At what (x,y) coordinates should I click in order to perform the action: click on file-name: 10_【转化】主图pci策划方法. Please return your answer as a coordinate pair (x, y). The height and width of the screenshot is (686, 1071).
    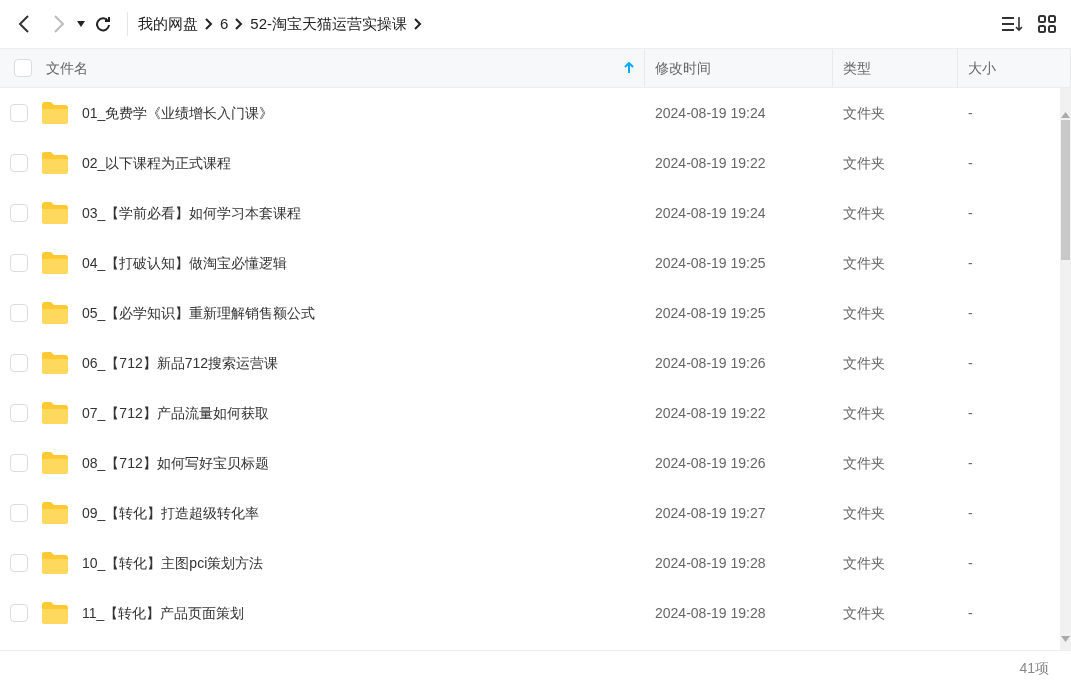
    Looking at the image, I should click on (173, 563).